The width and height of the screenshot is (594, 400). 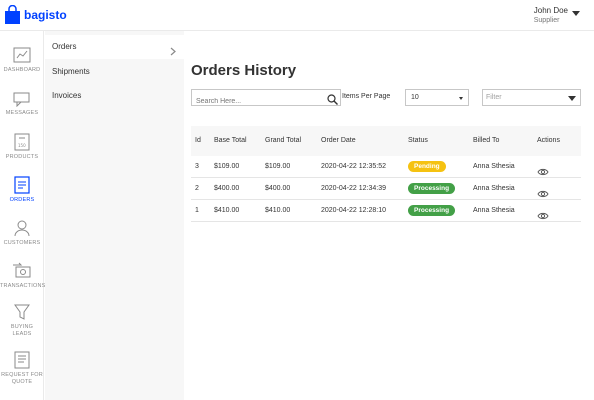 What do you see at coordinates (64, 46) in the screenshot?
I see `subnav-item-orders: Orders` at bounding box center [64, 46].